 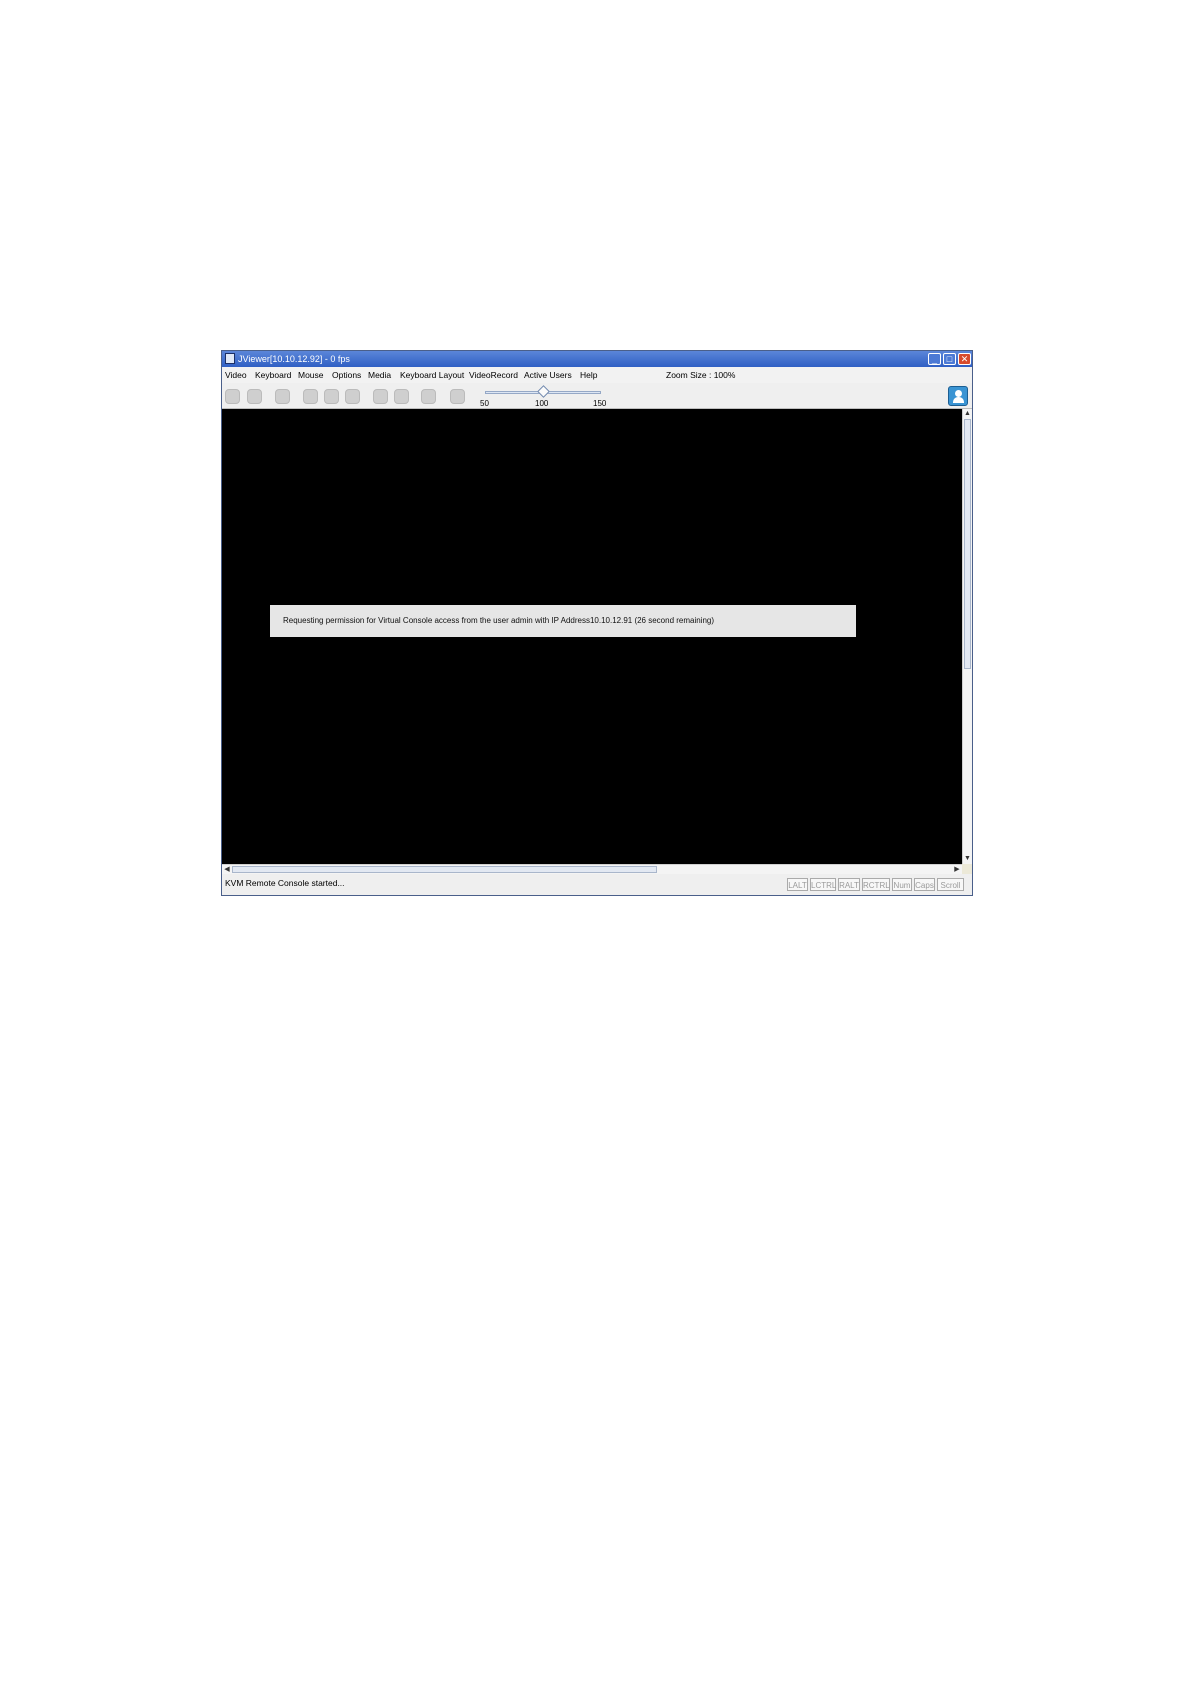 What do you see at coordinates (588, 375) in the screenshot?
I see `menu-help: Help` at bounding box center [588, 375].